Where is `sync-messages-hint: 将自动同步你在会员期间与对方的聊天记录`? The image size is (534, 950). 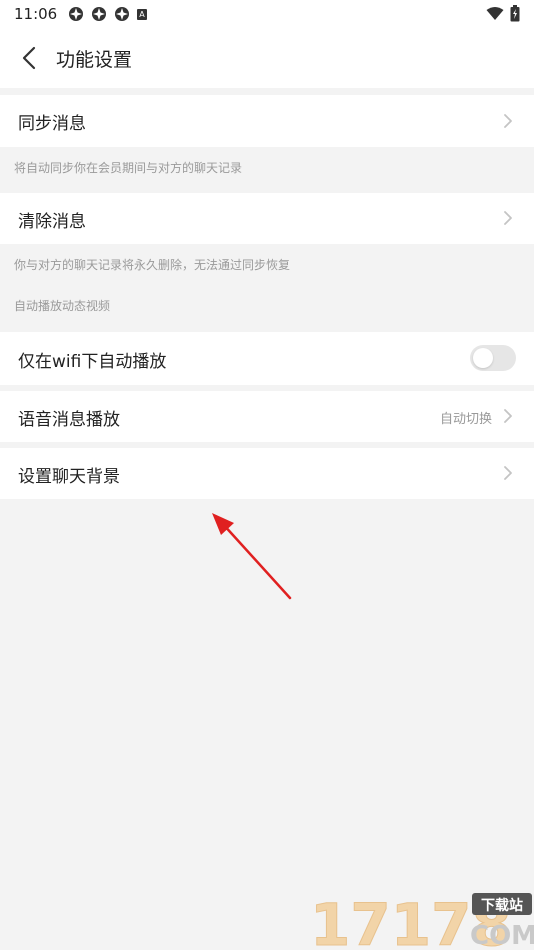 sync-messages-hint: 将自动同步你在会员期间与对方的聊天记录 is located at coordinates (128, 168).